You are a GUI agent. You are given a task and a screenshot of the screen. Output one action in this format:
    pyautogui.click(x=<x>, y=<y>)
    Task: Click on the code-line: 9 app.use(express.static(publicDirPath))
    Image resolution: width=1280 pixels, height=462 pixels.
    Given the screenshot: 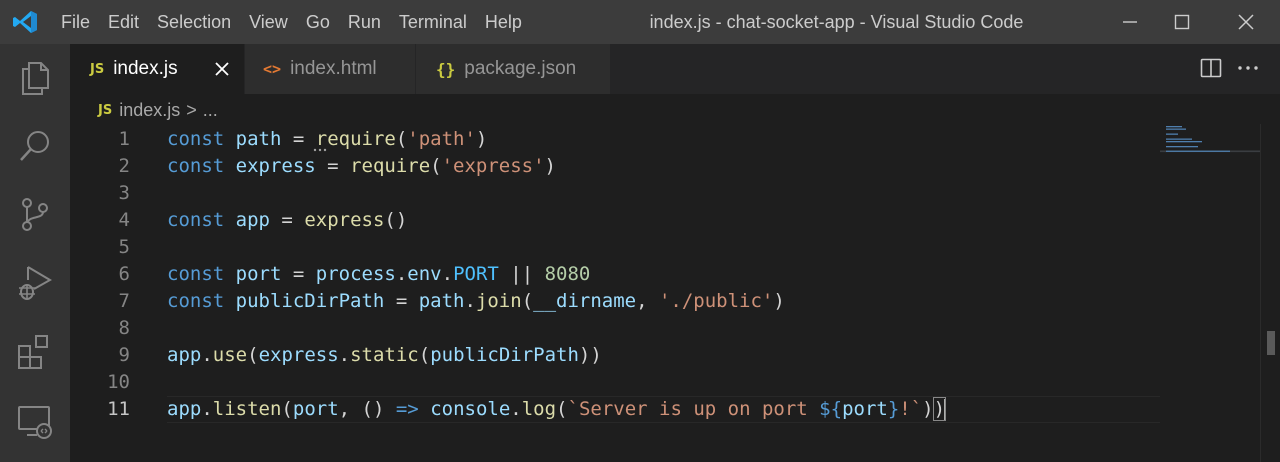 What is the action you would take?
    pyautogui.click(x=665, y=355)
    